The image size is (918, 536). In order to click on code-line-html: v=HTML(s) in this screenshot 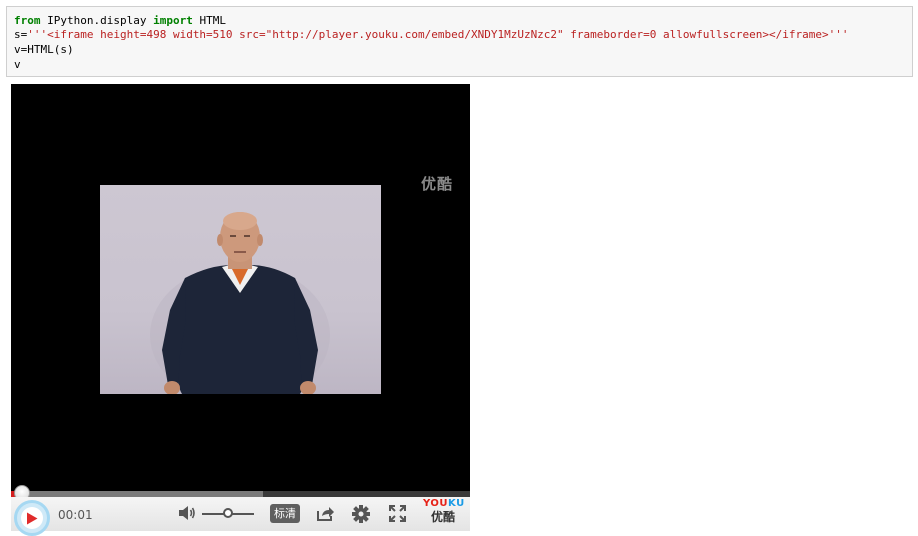, I will do `click(44, 49)`.